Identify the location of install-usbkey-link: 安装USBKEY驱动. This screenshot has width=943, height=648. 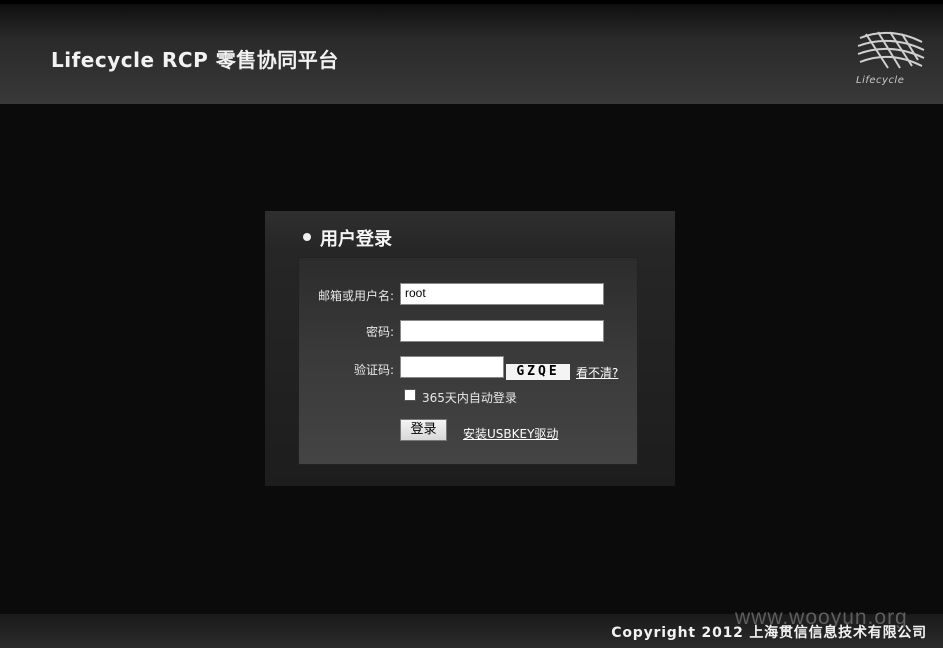
(510, 433).